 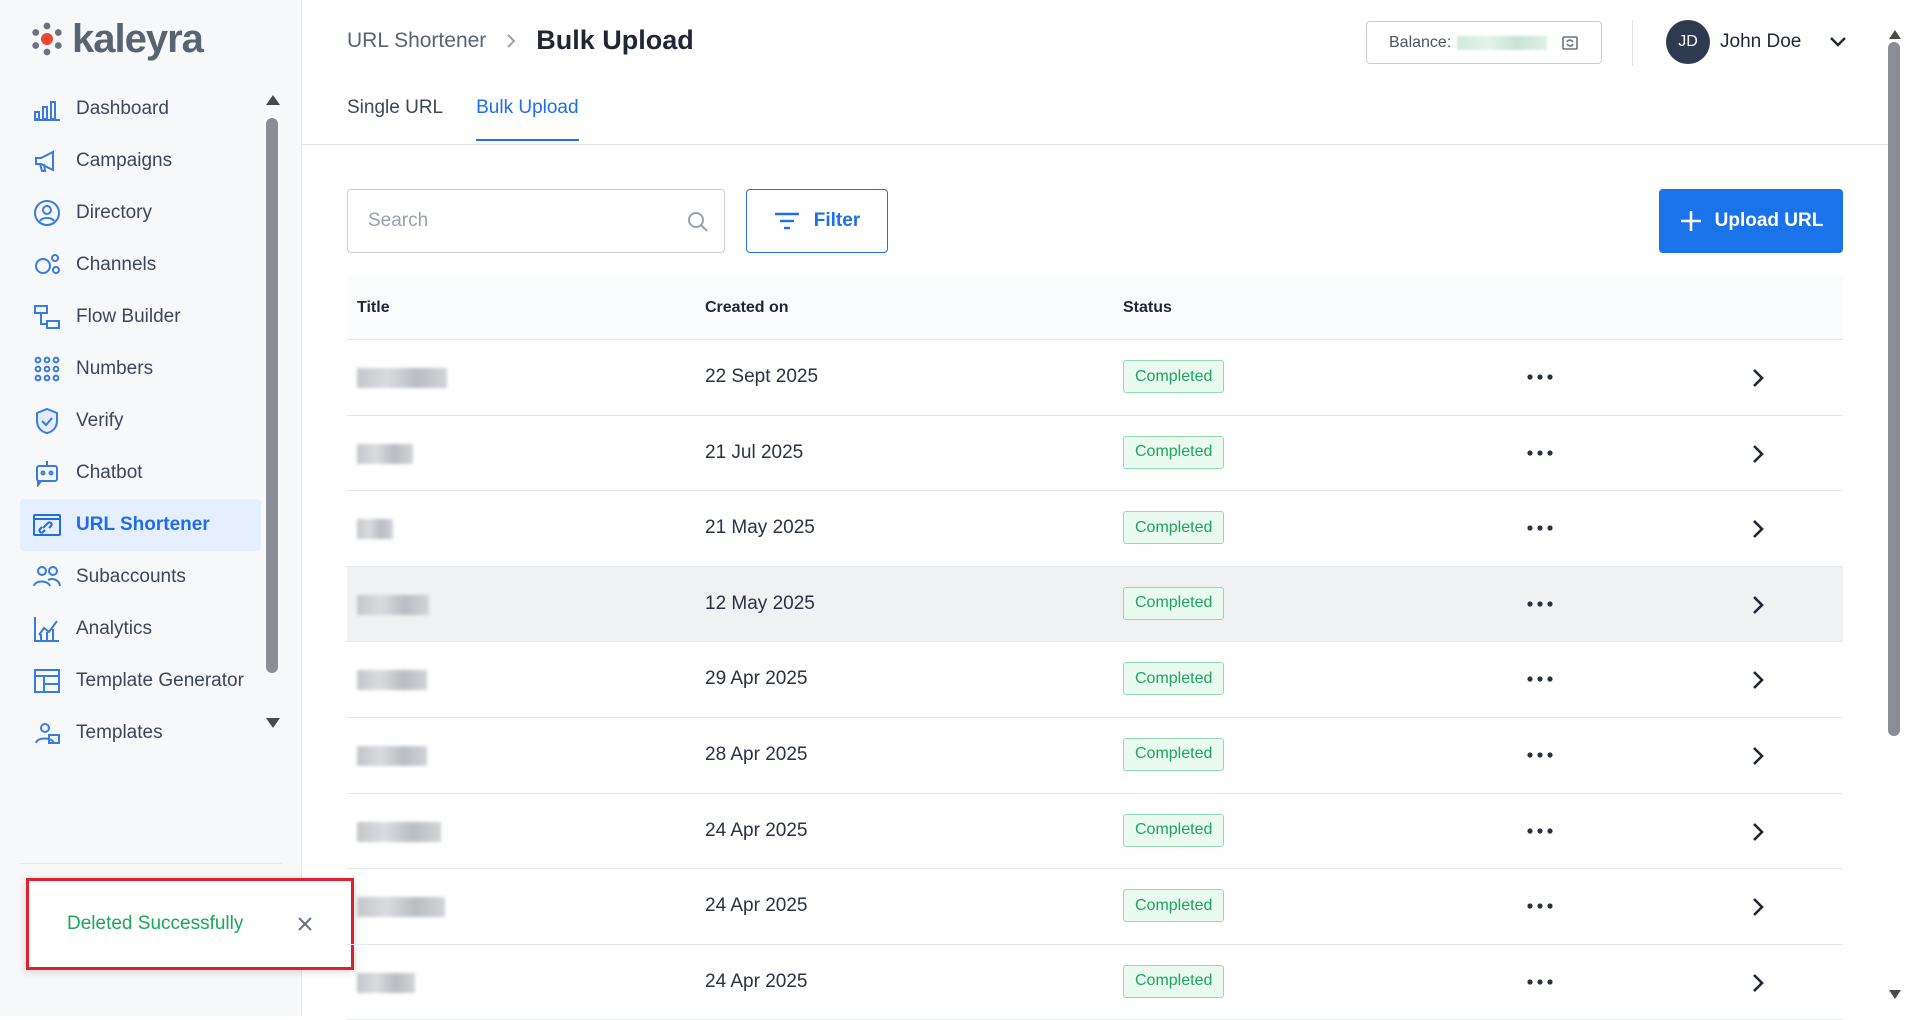 I want to click on tab-single-url: Single URL, so click(x=395, y=119).